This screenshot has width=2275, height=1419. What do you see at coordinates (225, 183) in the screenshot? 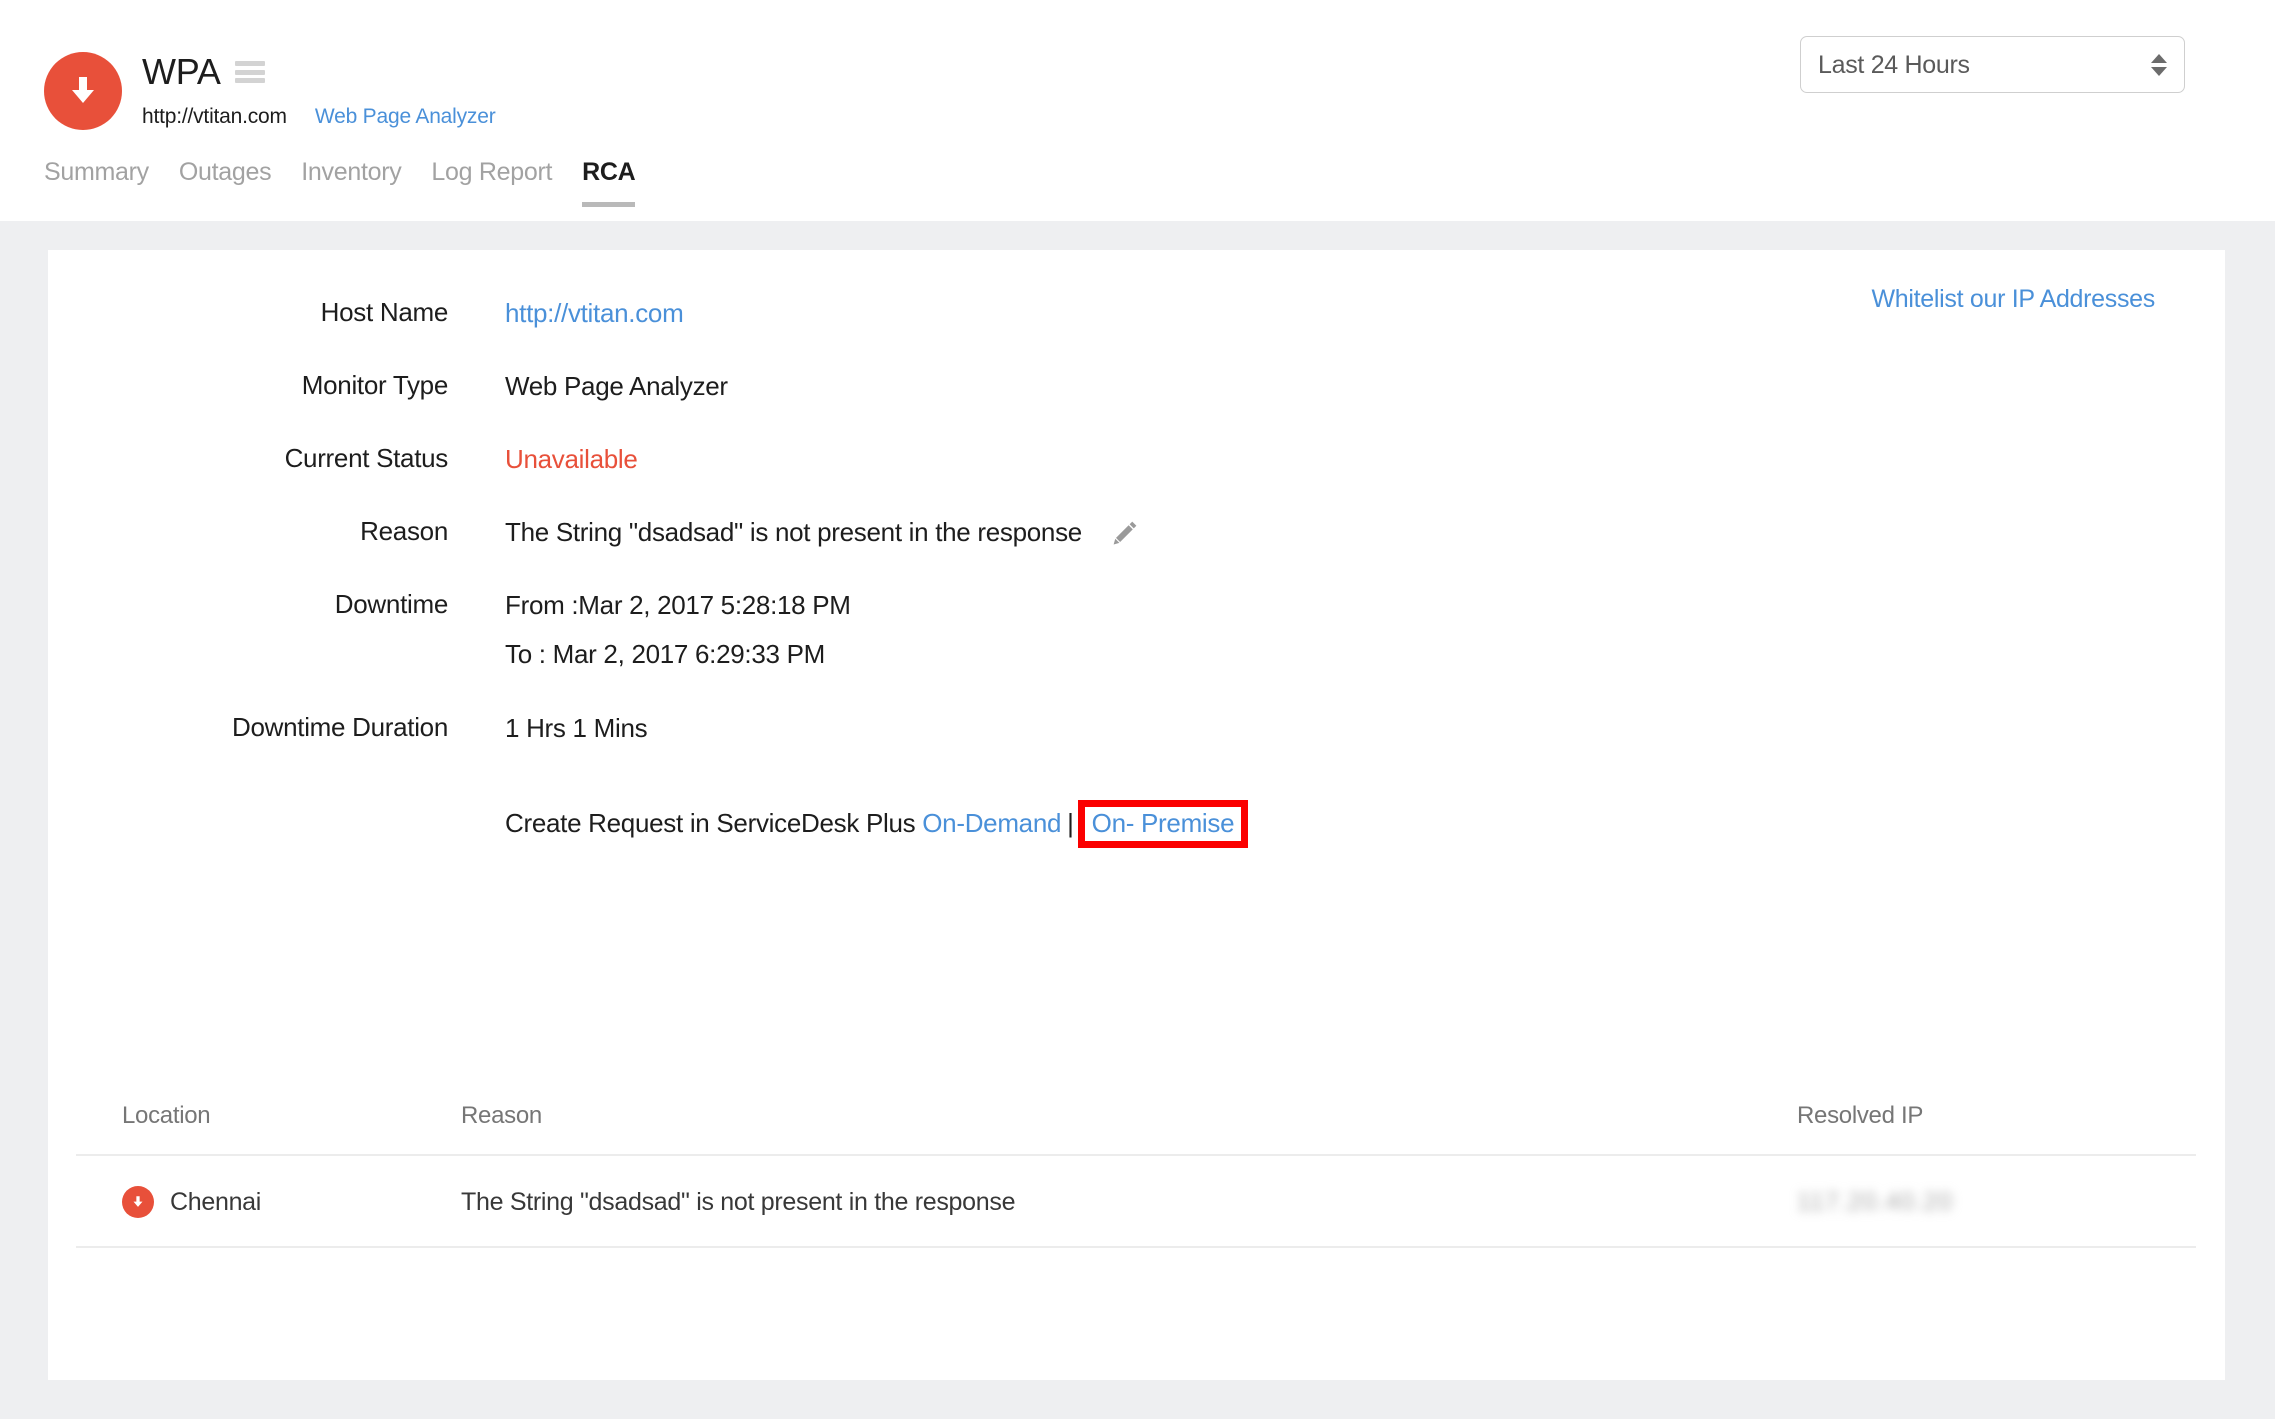
I see `tab-outages: Outages` at bounding box center [225, 183].